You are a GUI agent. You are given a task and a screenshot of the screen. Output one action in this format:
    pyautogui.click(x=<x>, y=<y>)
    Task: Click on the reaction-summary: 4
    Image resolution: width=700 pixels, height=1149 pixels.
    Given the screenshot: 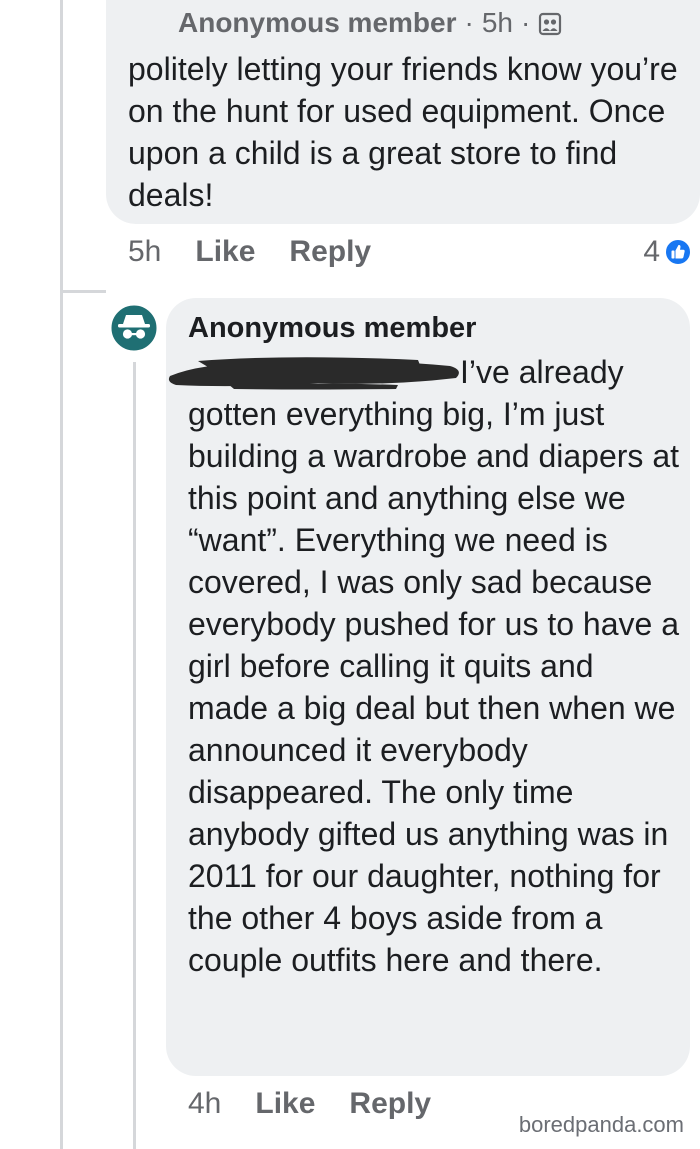 What is the action you would take?
    pyautogui.click(x=667, y=252)
    